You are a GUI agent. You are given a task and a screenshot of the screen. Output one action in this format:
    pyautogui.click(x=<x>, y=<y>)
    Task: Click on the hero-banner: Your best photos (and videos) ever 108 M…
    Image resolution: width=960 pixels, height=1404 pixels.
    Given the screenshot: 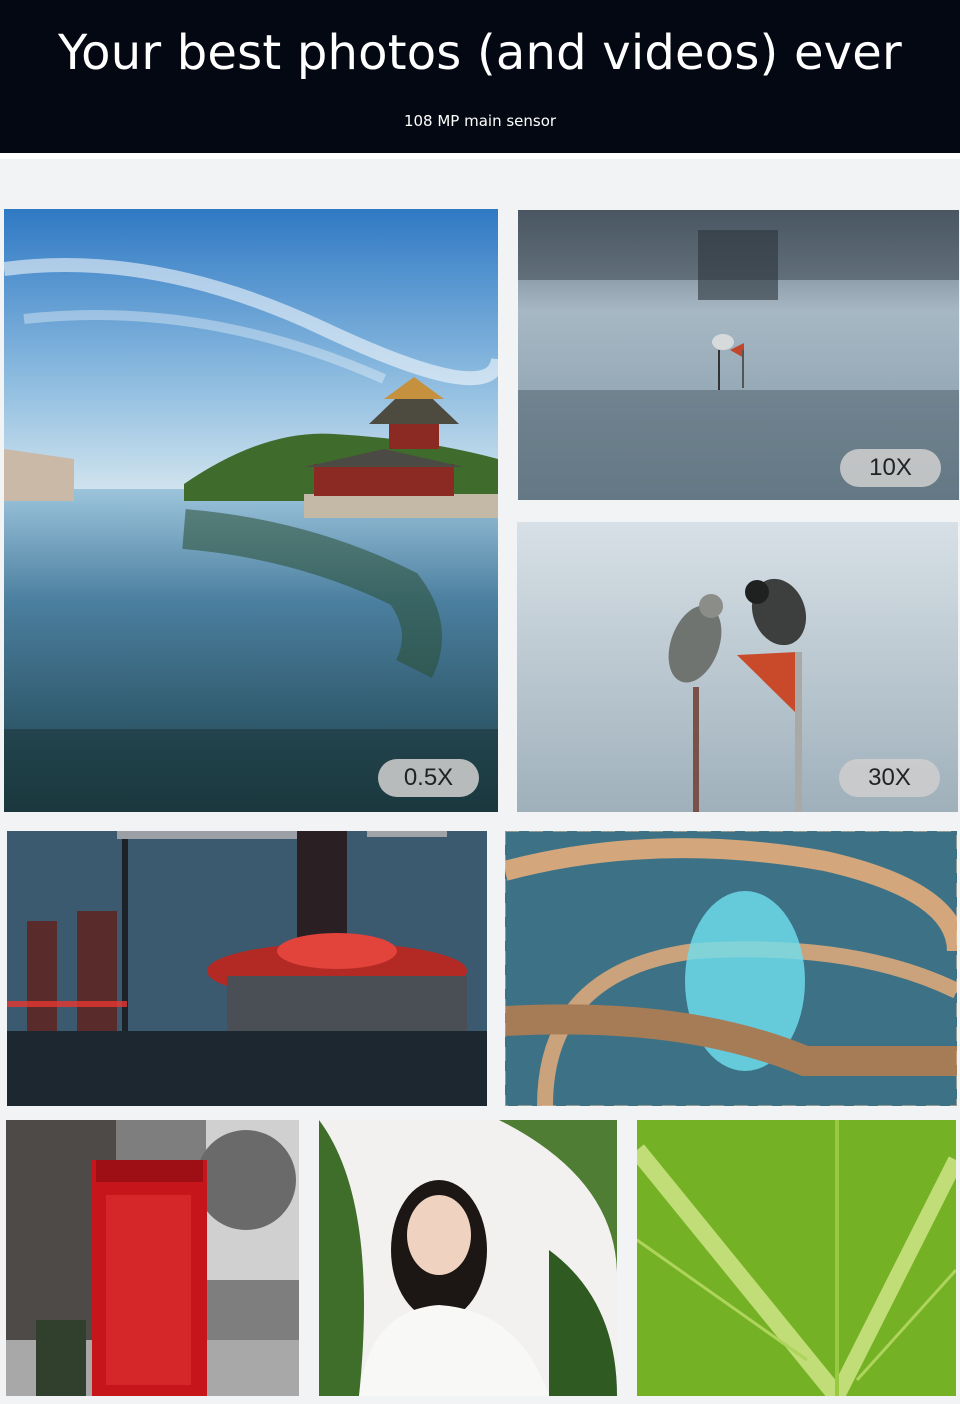 What is the action you would take?
    pyautogui.click(x=480, y=76)
    